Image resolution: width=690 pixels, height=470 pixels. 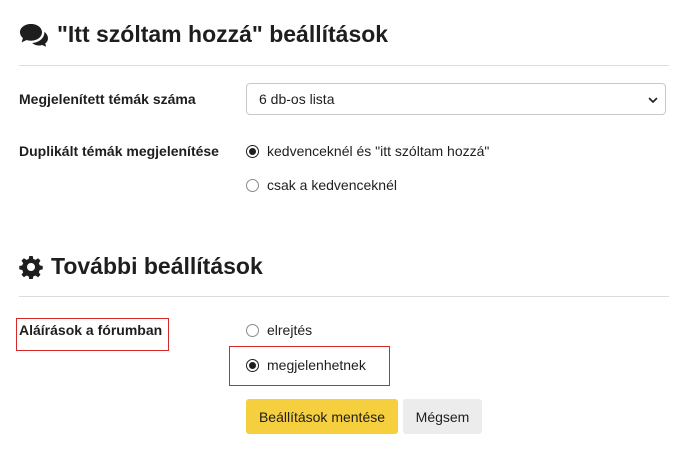 I want to click on duplicate-topics-label: Duplikált témák megjelenítése, so click(x=119, y=151).